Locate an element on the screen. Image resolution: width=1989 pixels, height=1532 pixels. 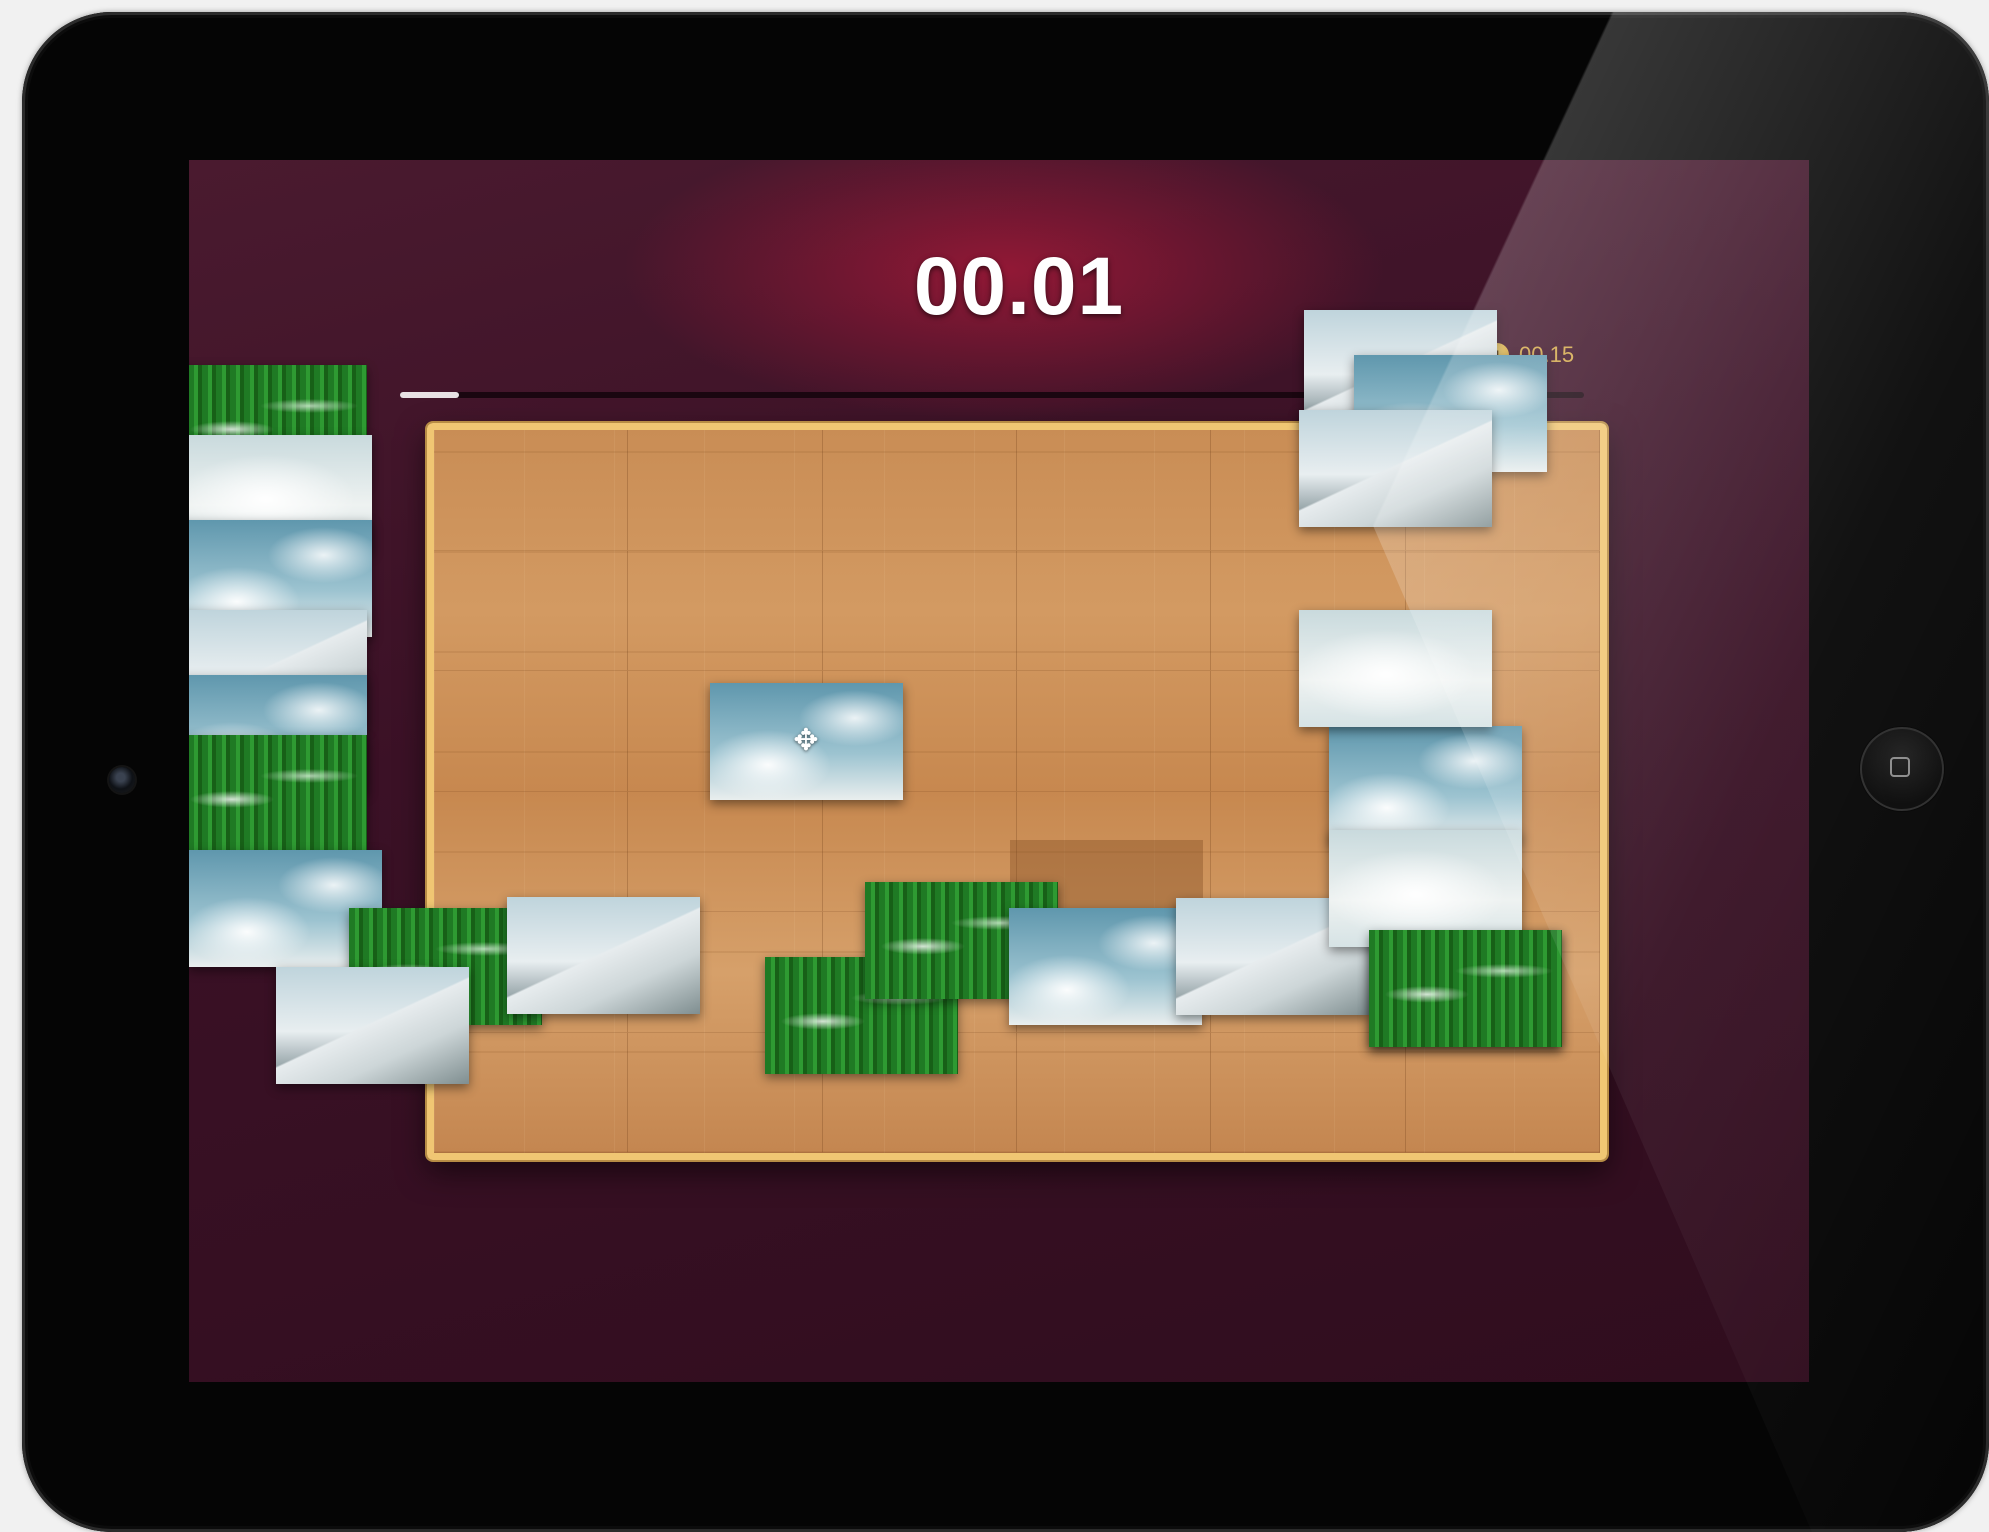
active-piece: ✥ is located at coordinates (806, 741).